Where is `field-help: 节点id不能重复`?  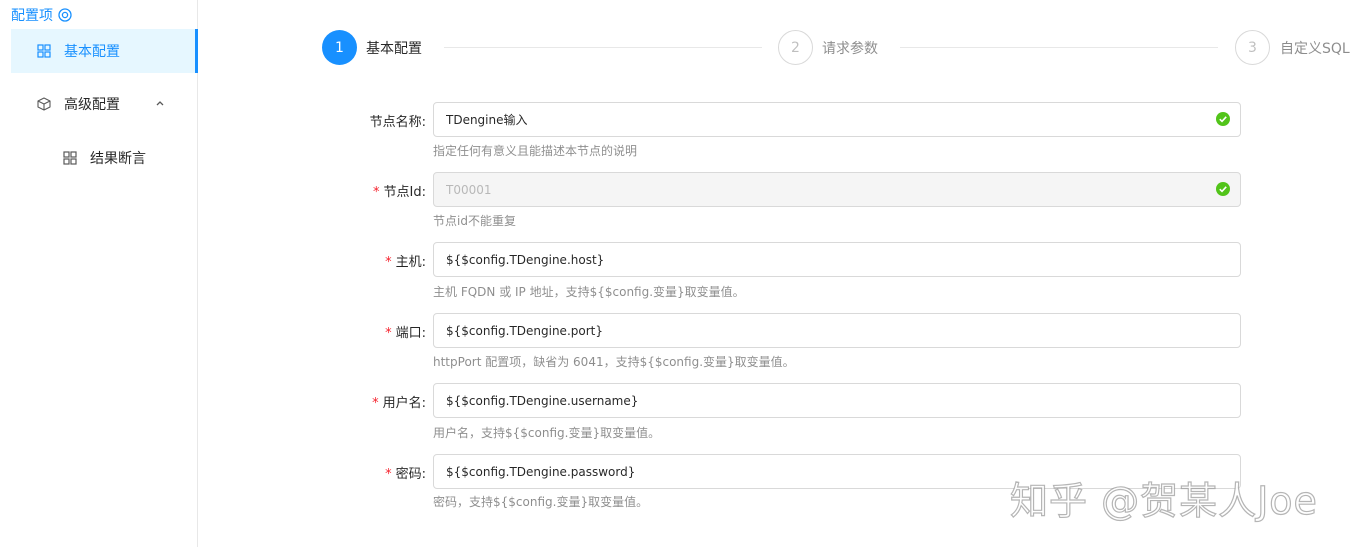 field-help: 节点id不能重复 is located at coordinates (474, 221).